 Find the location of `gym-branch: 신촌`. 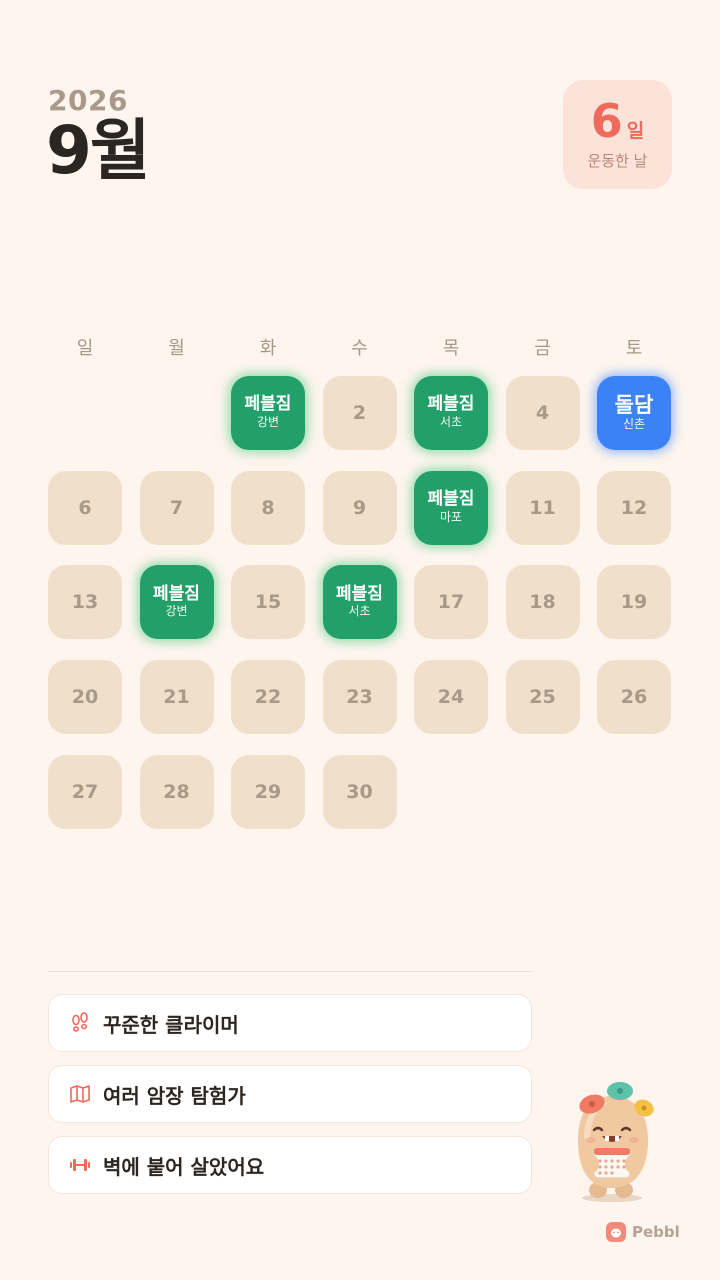

gym-branch: 신촌 is located at coordinates (634, 424).